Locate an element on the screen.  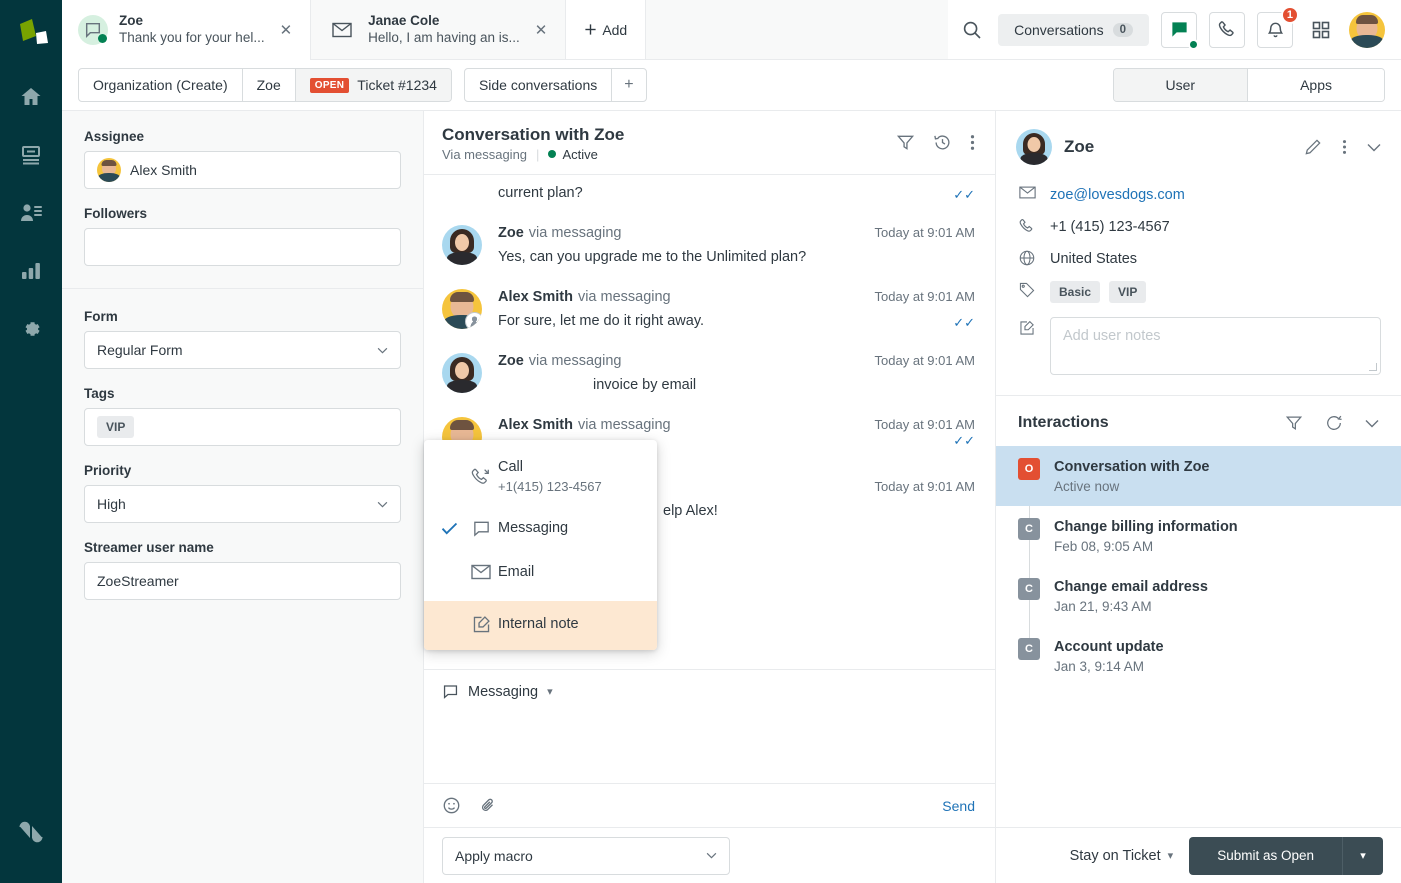
menu-item-call: Call +1(415) 123-4567 is located at coordinates (540, 477).